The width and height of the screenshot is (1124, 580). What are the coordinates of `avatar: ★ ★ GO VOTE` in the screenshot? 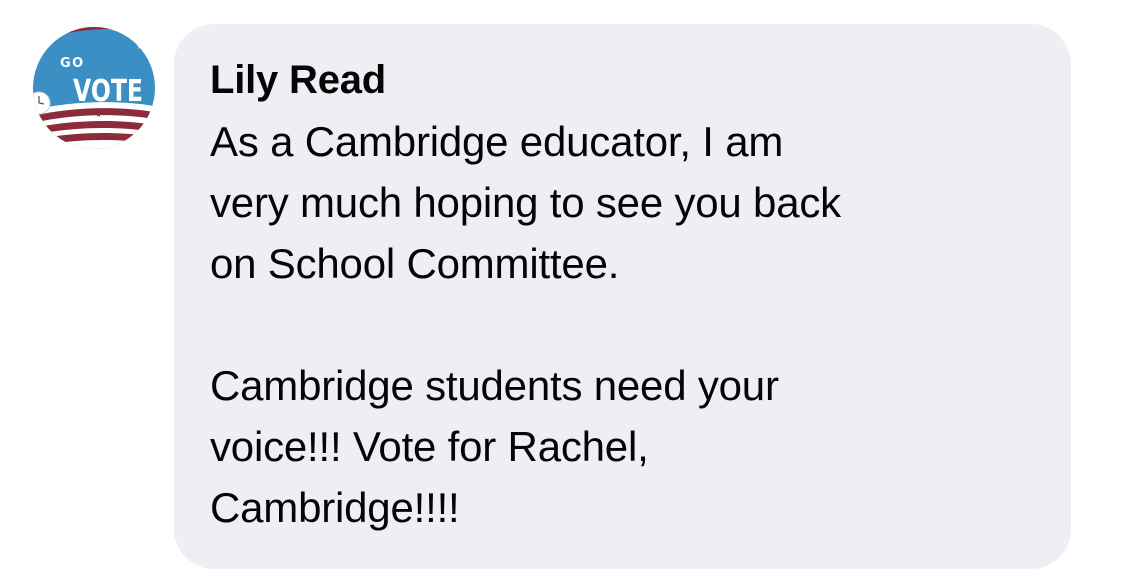 It's located at (94, 88).